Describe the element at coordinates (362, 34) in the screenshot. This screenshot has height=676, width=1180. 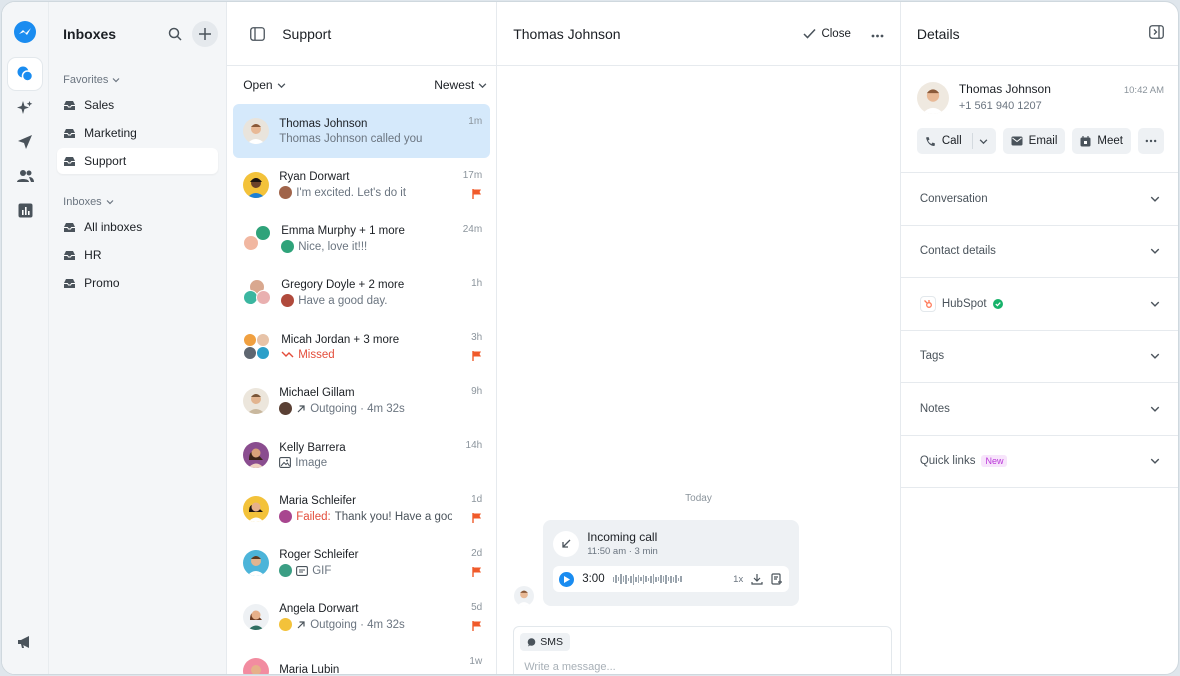
I see `conversation-list-header: Support` at that location.